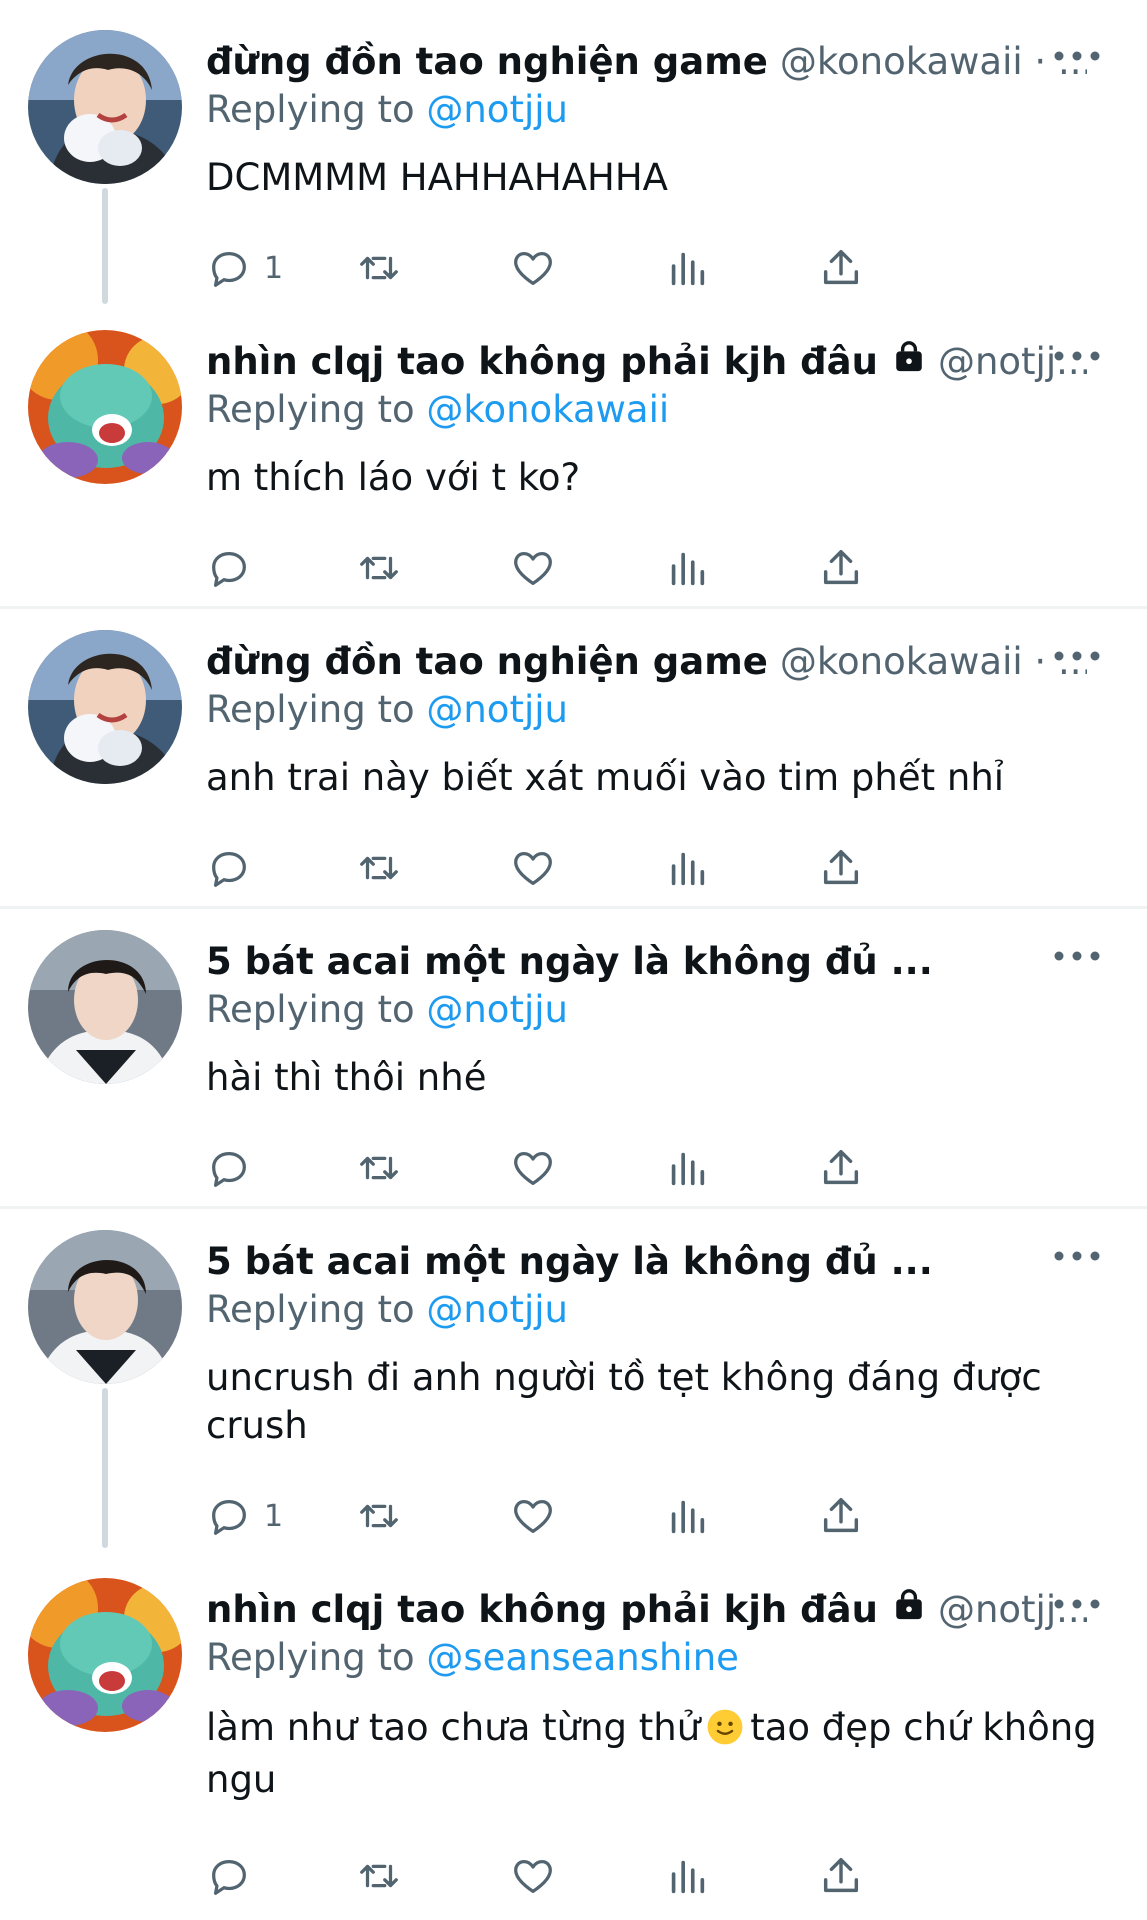  Describe the element at coordinates (437, 177) in the screenshot. I see `tweet-text: DCMMMM HAHHAHAHHA` at that location.